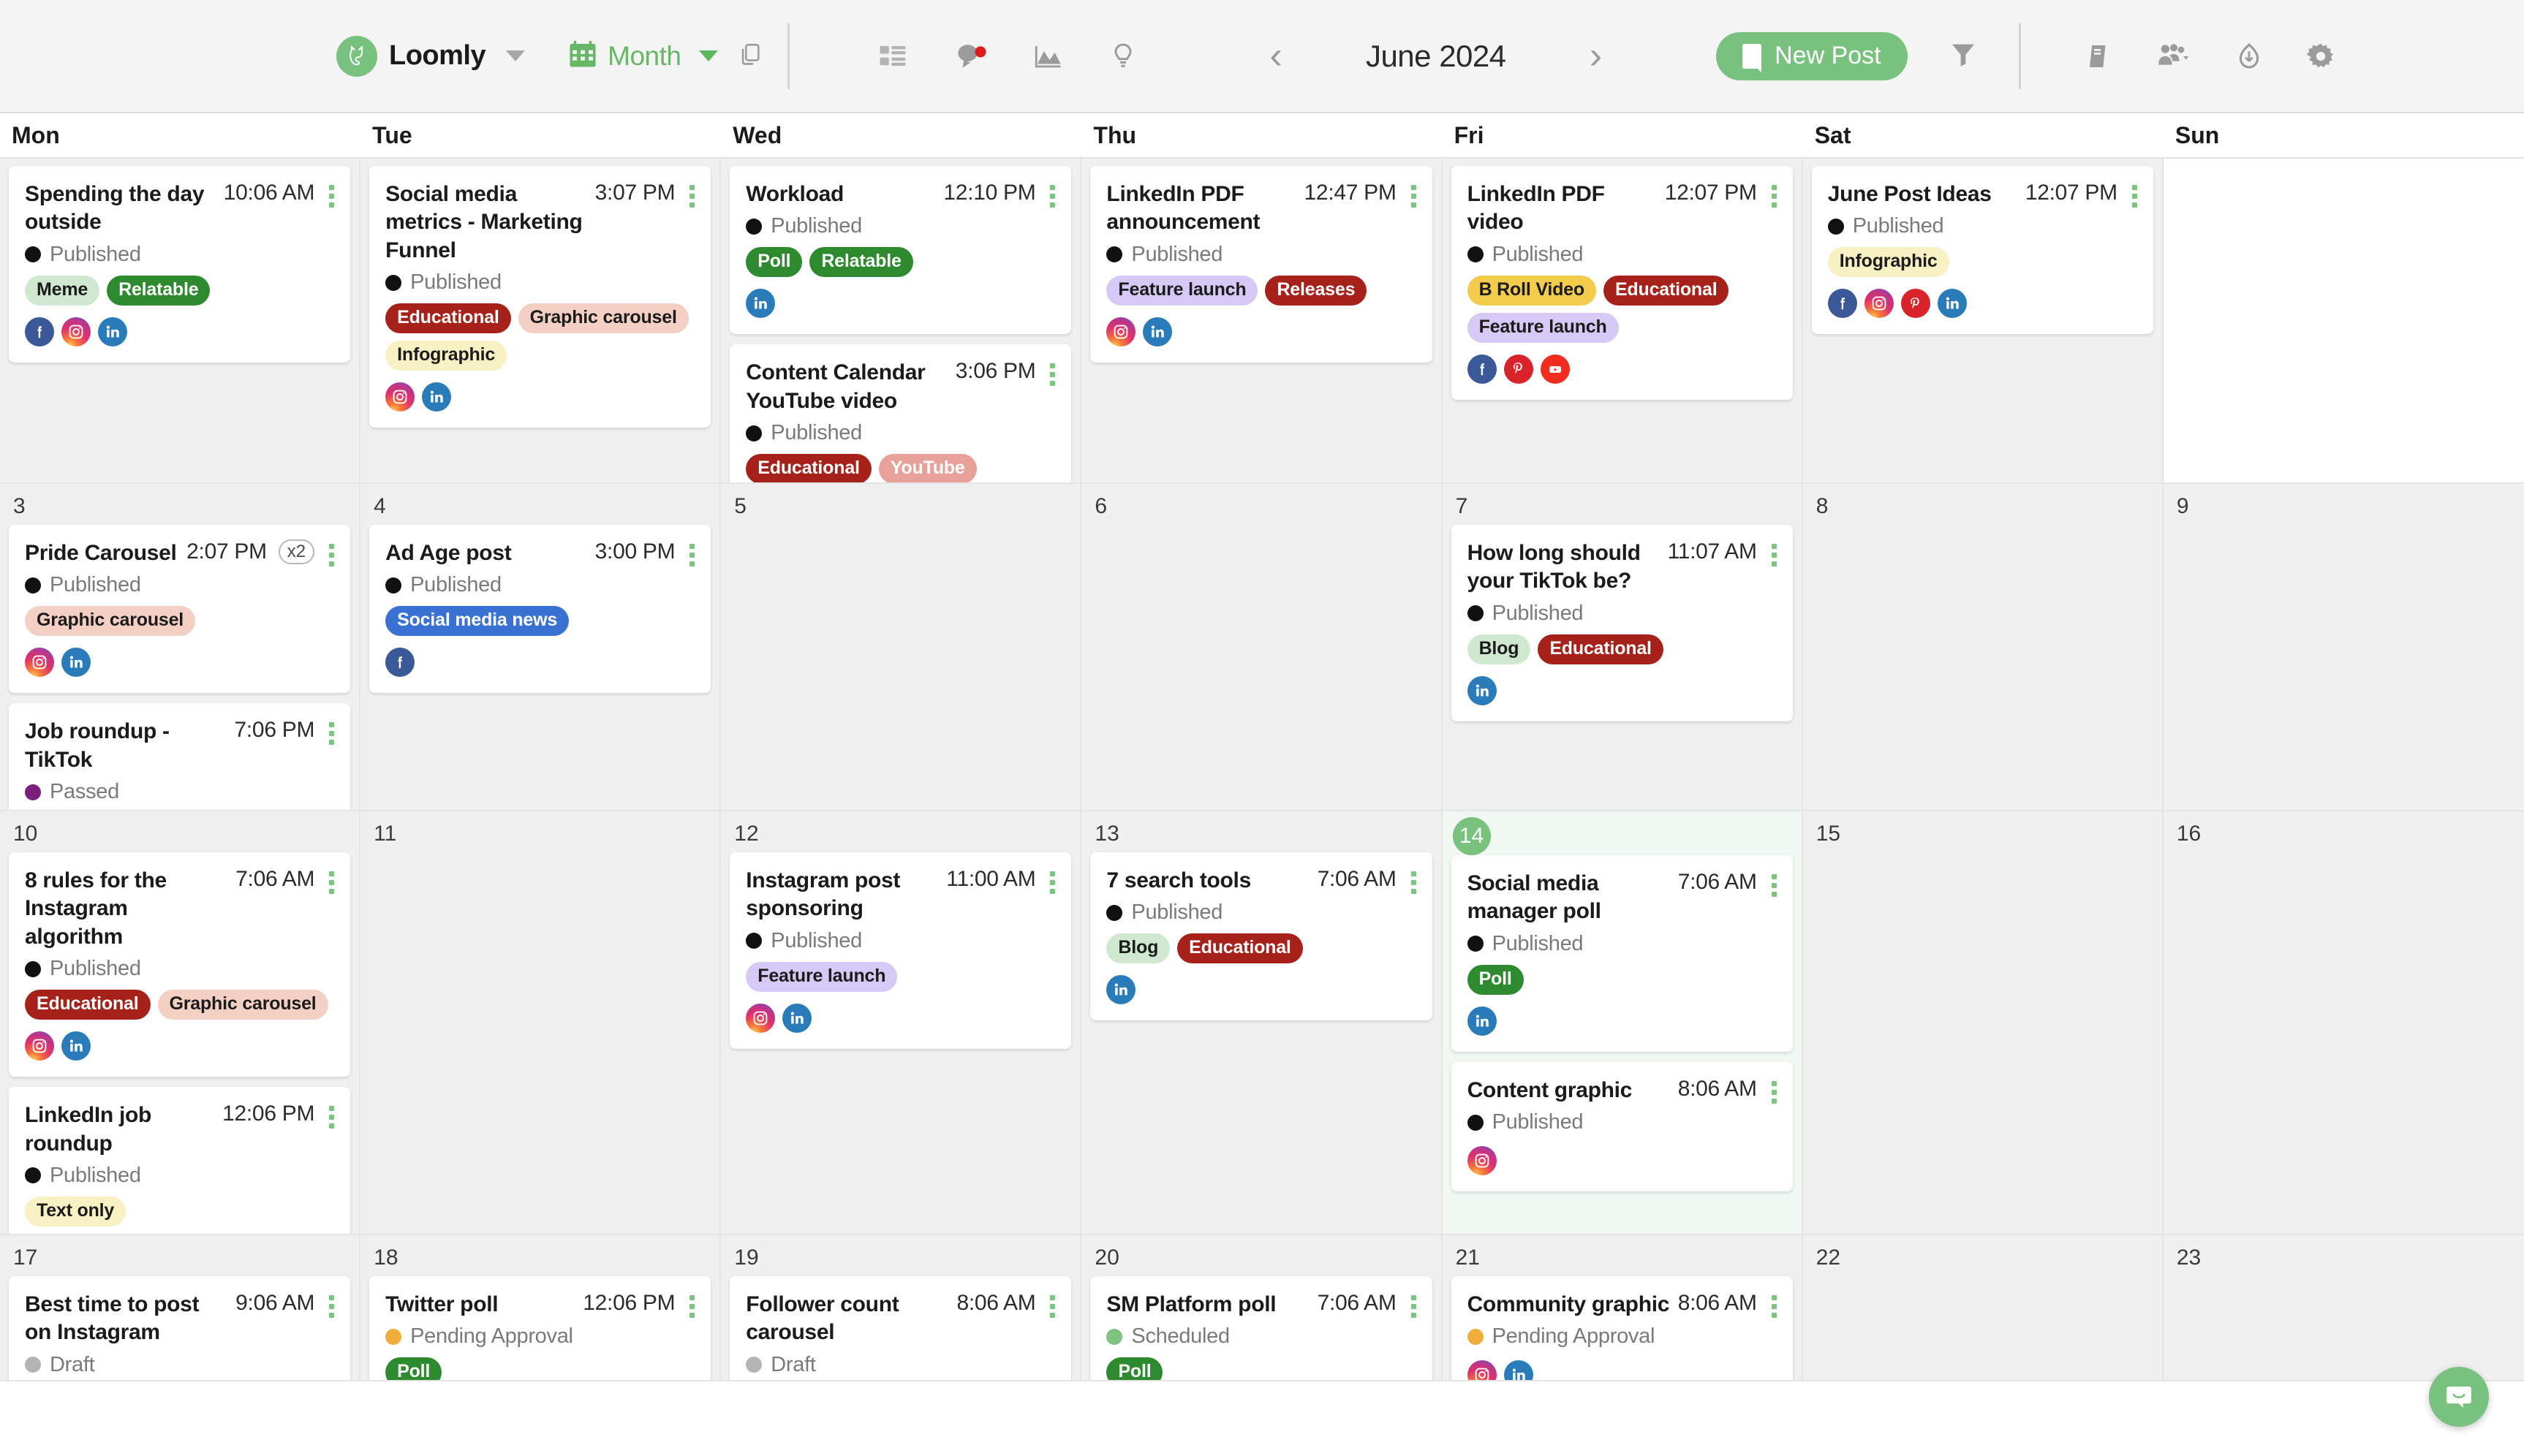  Describe the element at coordinates (900, 941) in the screenshot. I see `post-status: Published` at that location.